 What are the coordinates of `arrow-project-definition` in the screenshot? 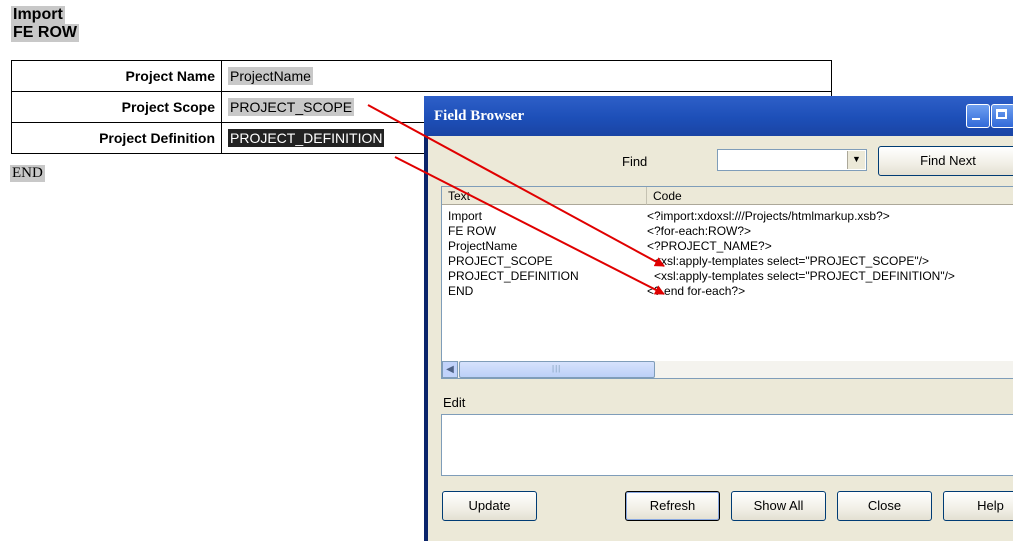 It's located at (529, 225).